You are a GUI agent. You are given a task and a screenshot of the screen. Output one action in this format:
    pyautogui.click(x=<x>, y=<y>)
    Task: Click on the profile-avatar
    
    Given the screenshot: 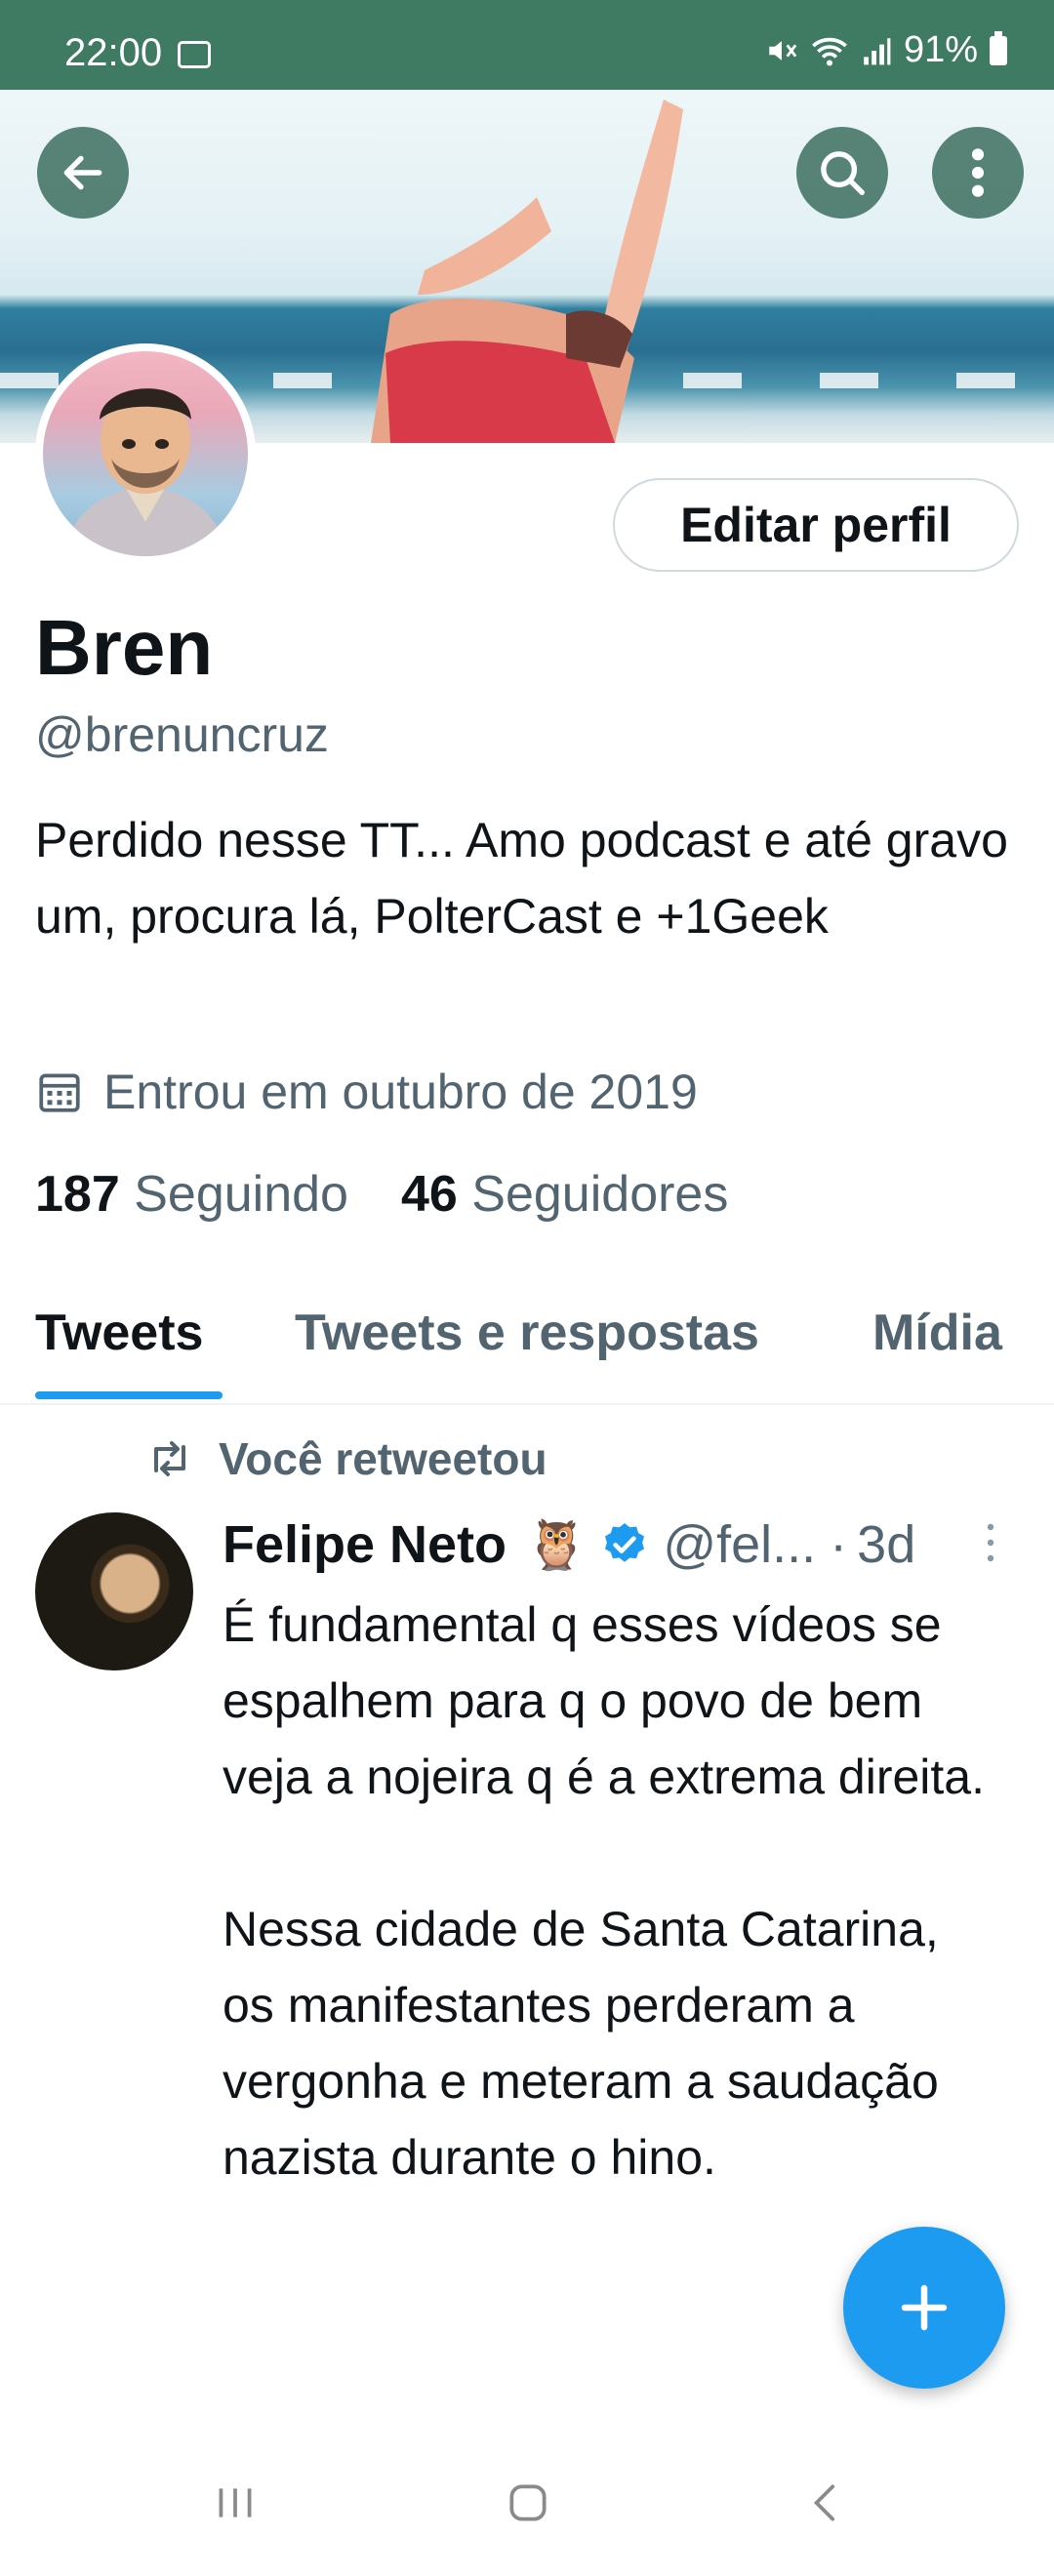 What is the action you would take?
    pyautogui.click(x=145, y=453)
    